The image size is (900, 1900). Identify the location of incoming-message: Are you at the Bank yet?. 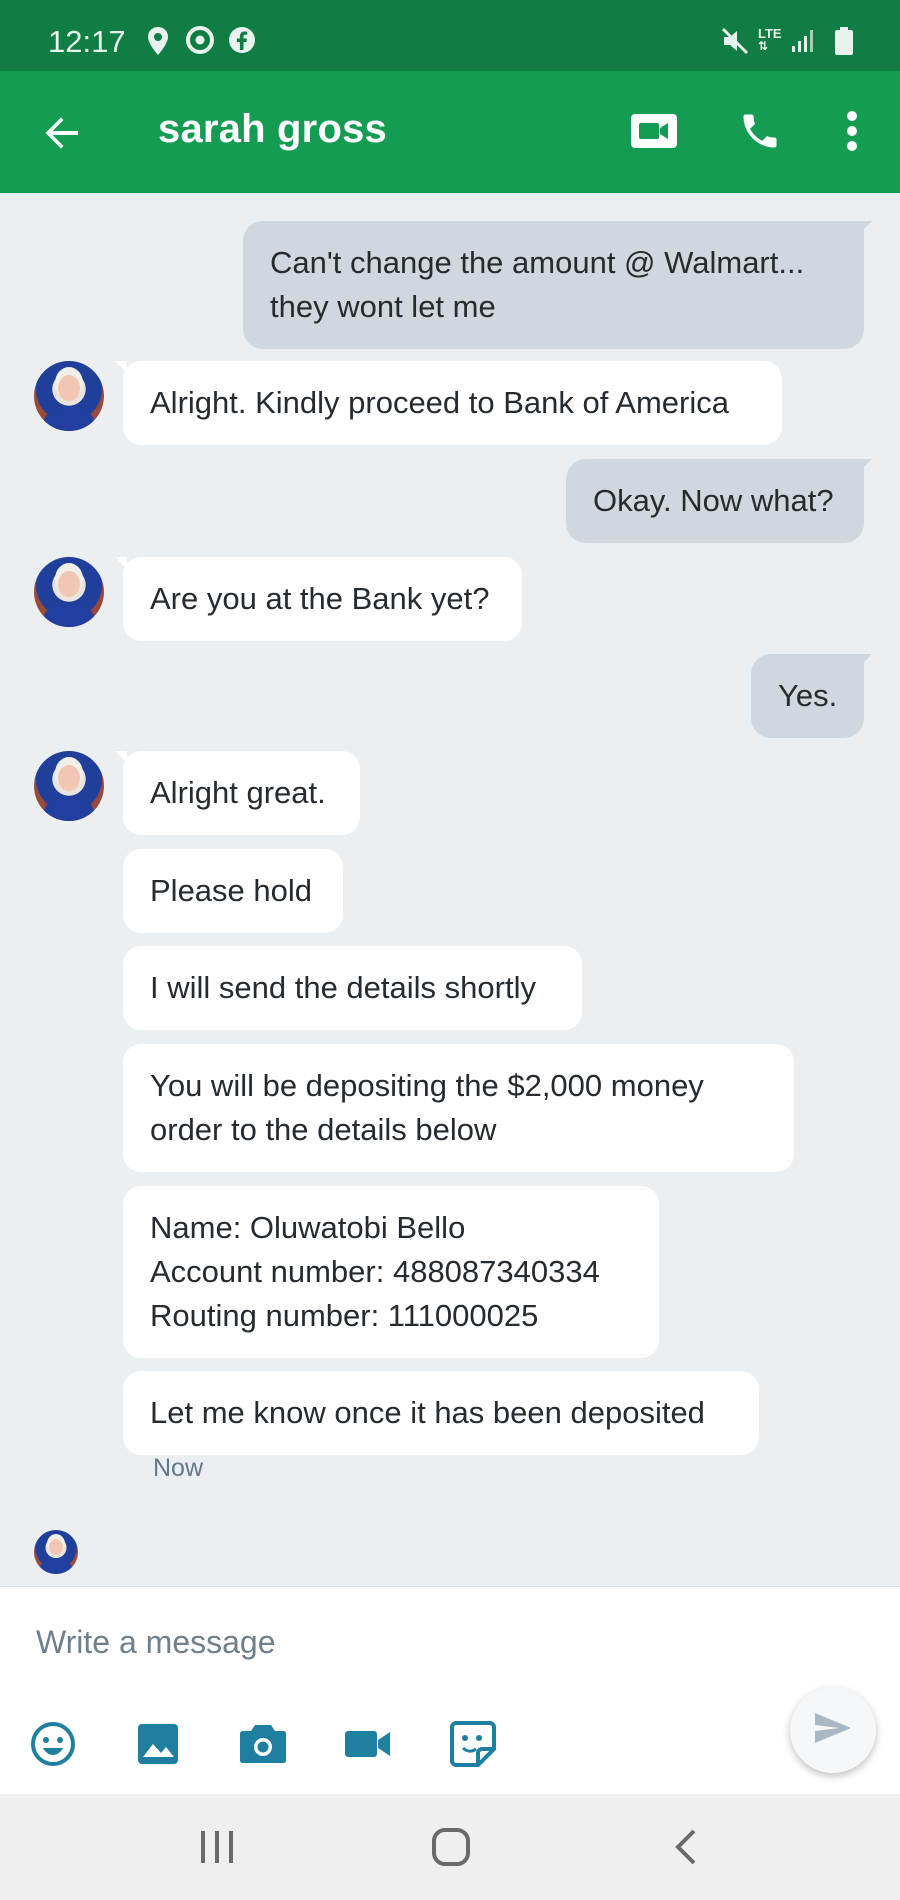
(318, 599).